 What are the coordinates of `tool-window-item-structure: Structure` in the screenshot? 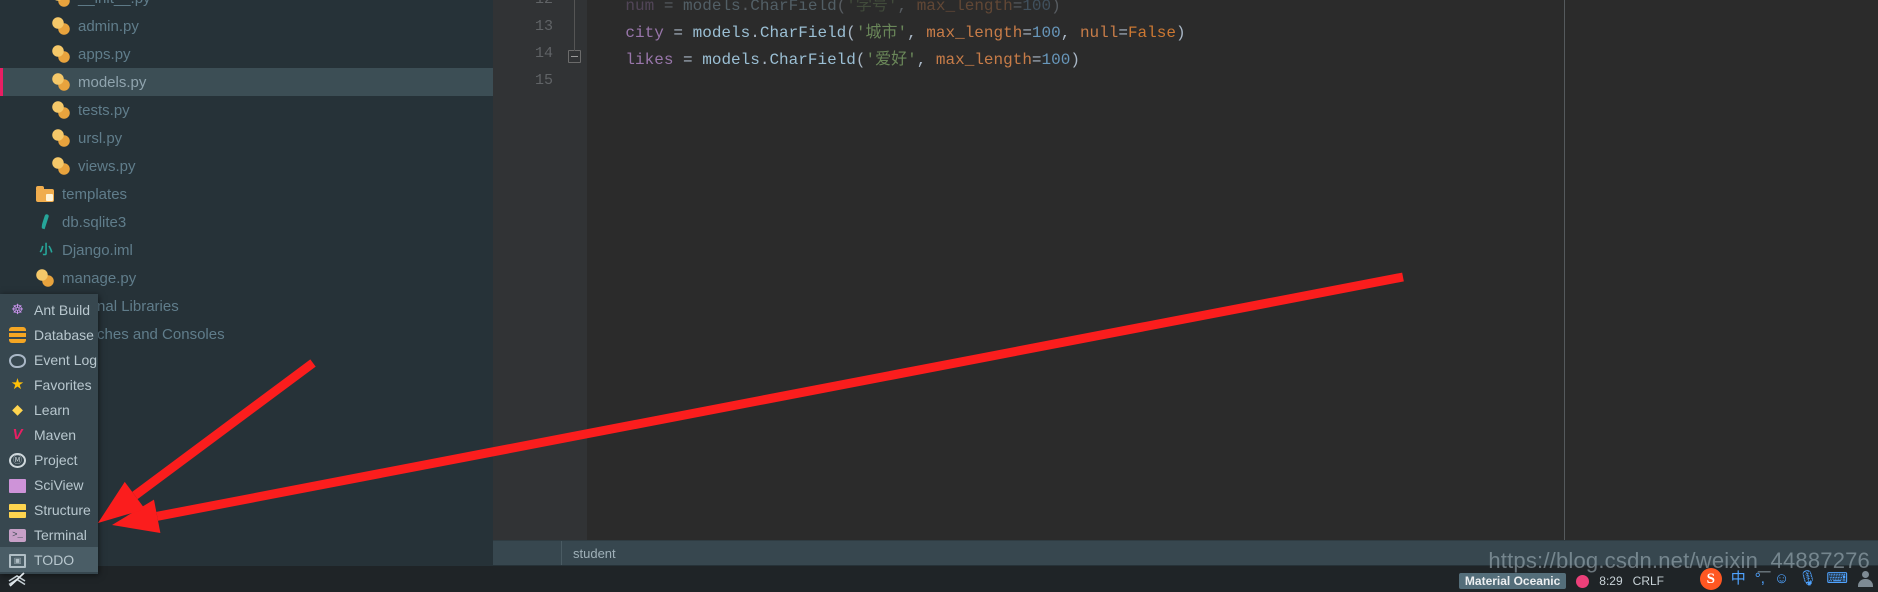 It's located at (49, 509).